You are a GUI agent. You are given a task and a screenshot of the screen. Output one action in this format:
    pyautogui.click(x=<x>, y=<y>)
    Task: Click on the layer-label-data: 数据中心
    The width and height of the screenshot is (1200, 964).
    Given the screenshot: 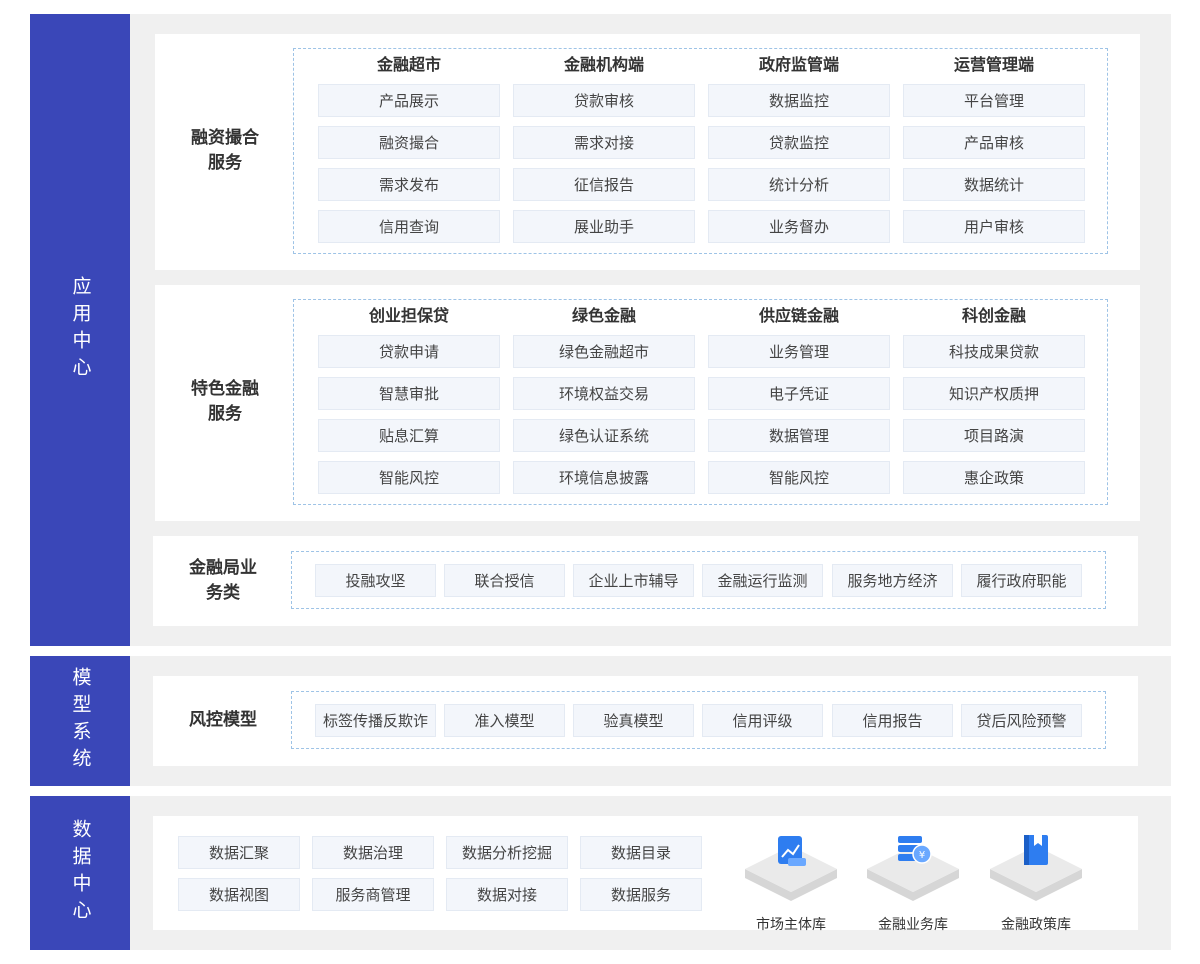 What is the action you would take?
    pyautogui.click(x=80, y=873)
    